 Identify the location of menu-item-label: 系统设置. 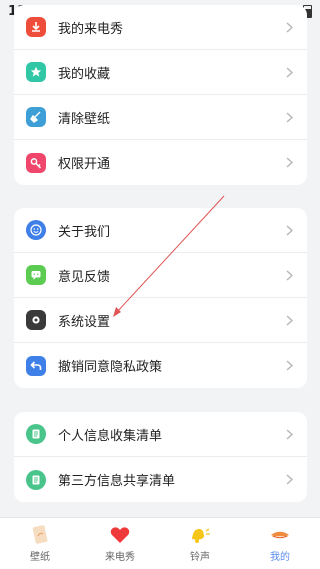
(84, 322).